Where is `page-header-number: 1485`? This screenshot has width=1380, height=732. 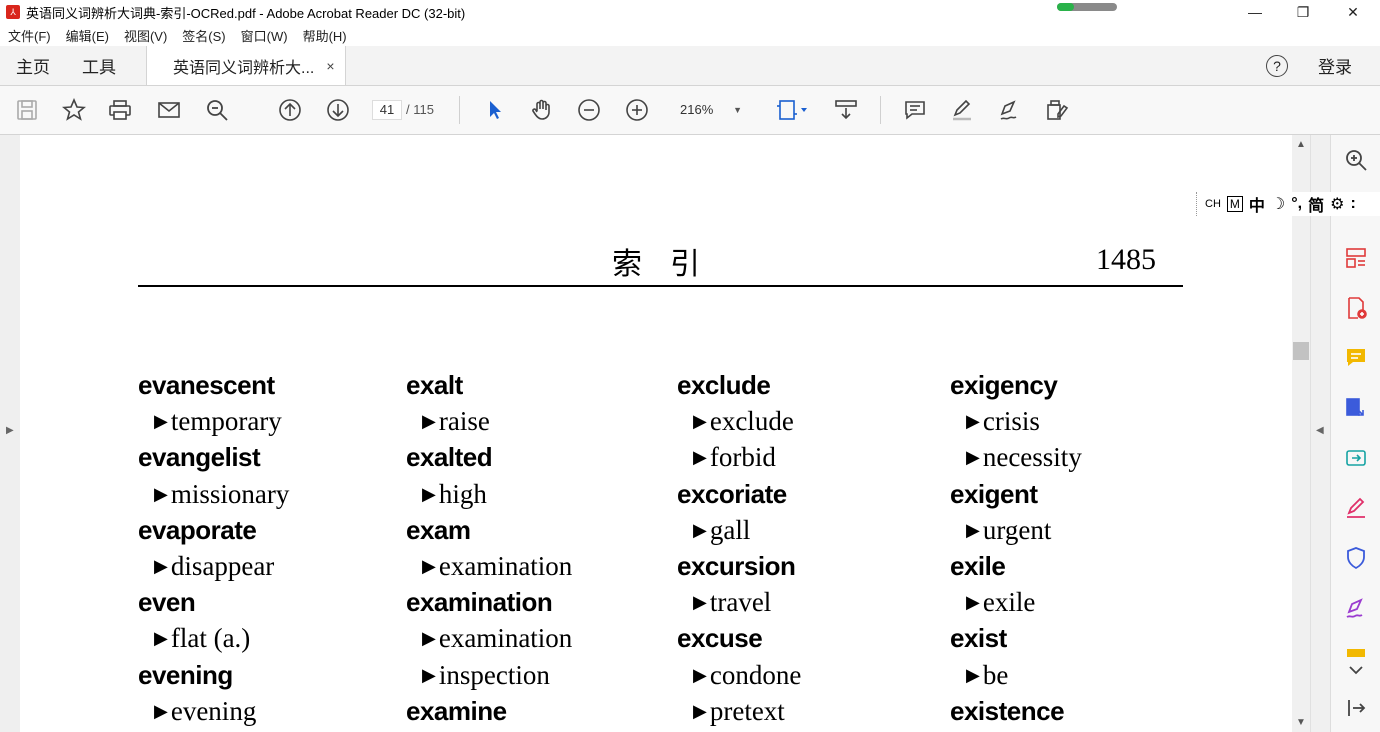
page-header-number: 1485 is located at coordinates (1126, 259).